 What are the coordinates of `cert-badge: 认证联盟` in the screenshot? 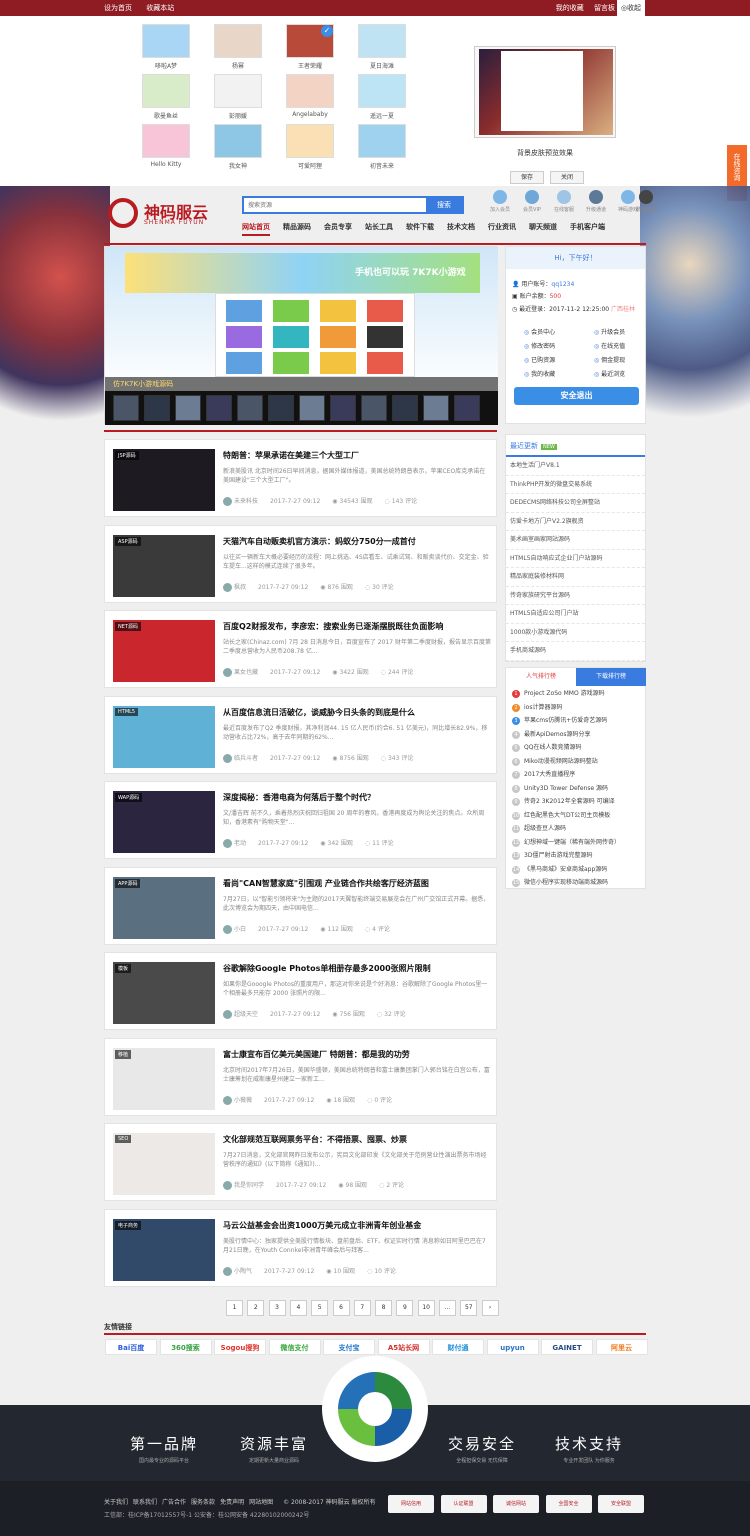 It's located at (463, 1504).